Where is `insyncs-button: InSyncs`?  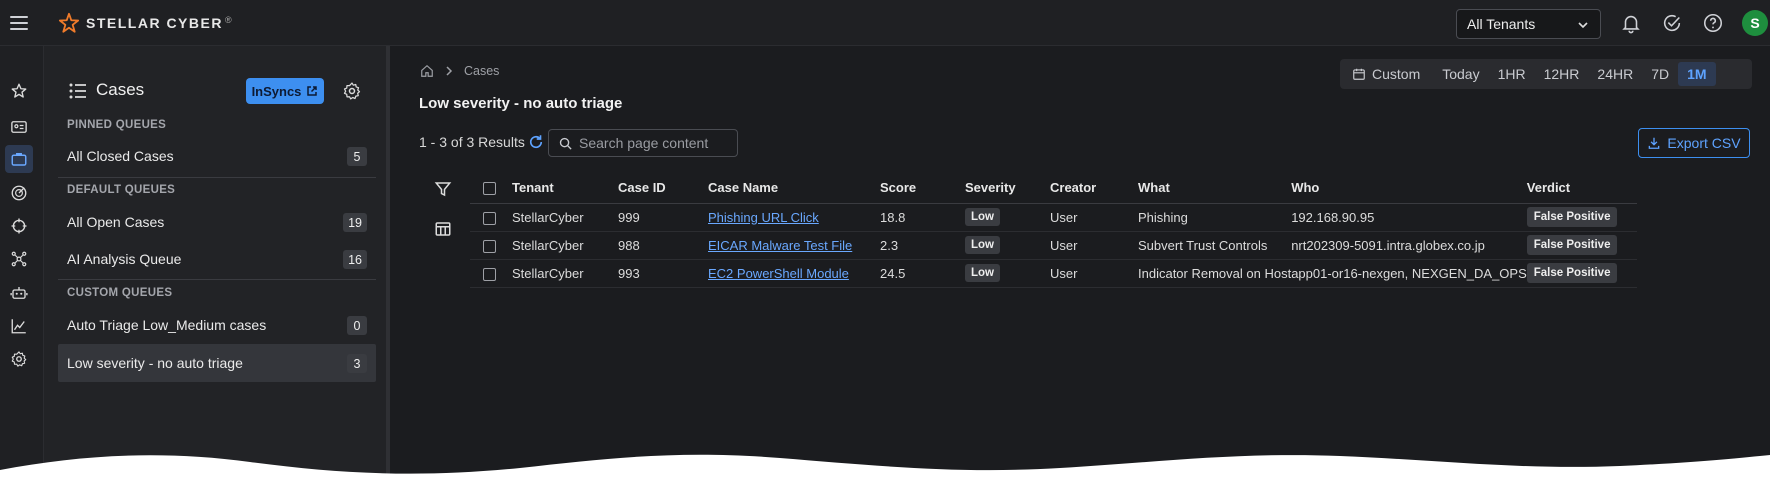
insyncs-button: InSyncs is located at coordinates (285, 91).